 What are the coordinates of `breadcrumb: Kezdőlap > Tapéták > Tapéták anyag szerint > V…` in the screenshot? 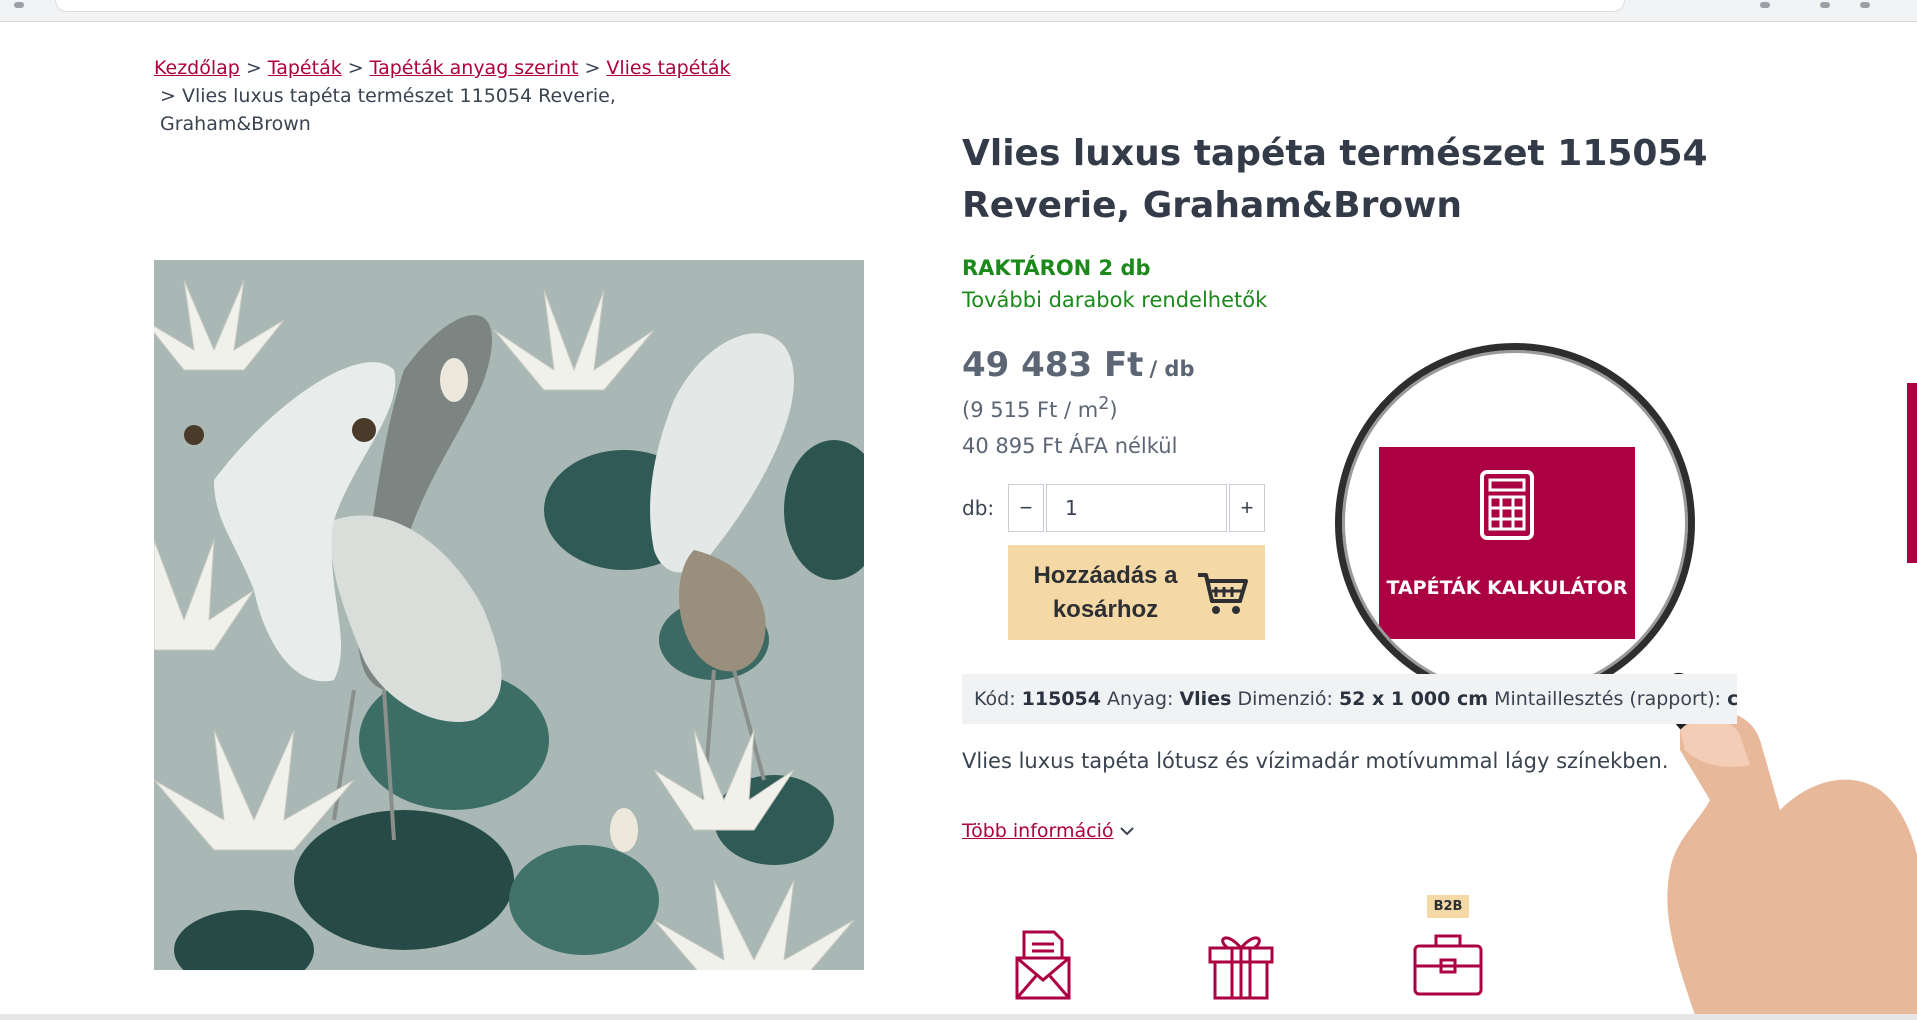 It's located at (454, 96).